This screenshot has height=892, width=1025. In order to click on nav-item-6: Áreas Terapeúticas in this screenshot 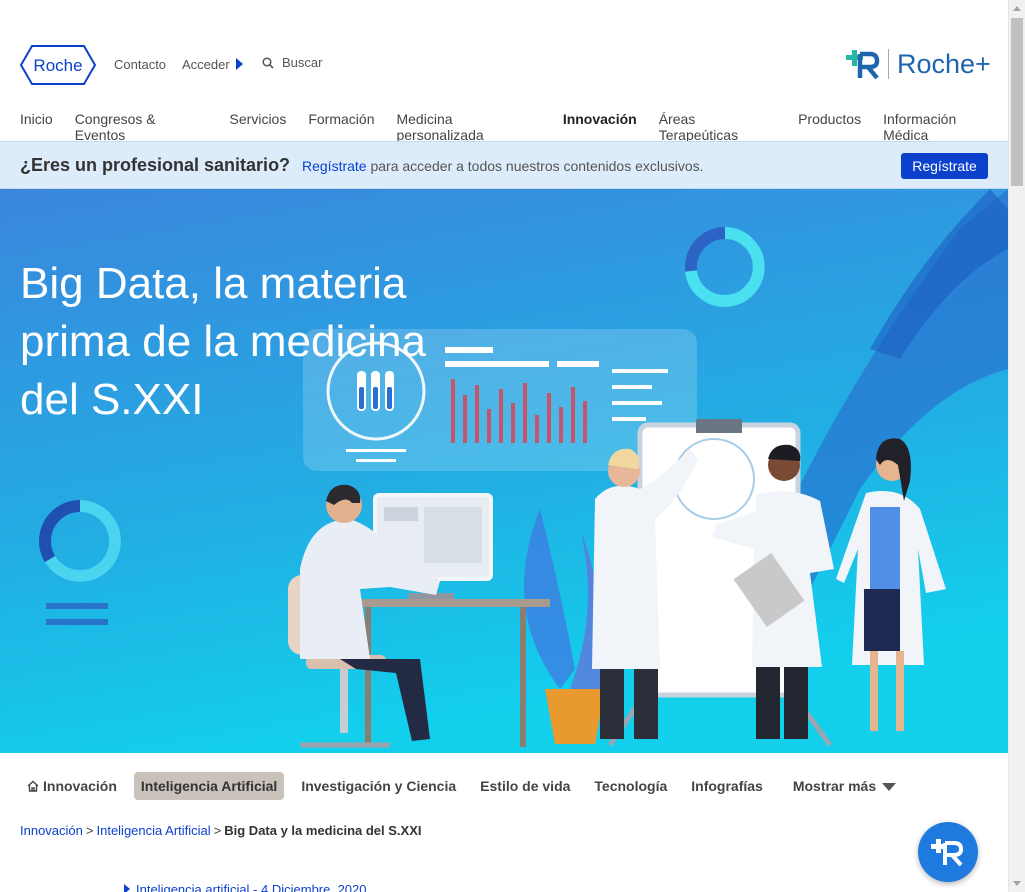, I will do `click(717, 127)`.